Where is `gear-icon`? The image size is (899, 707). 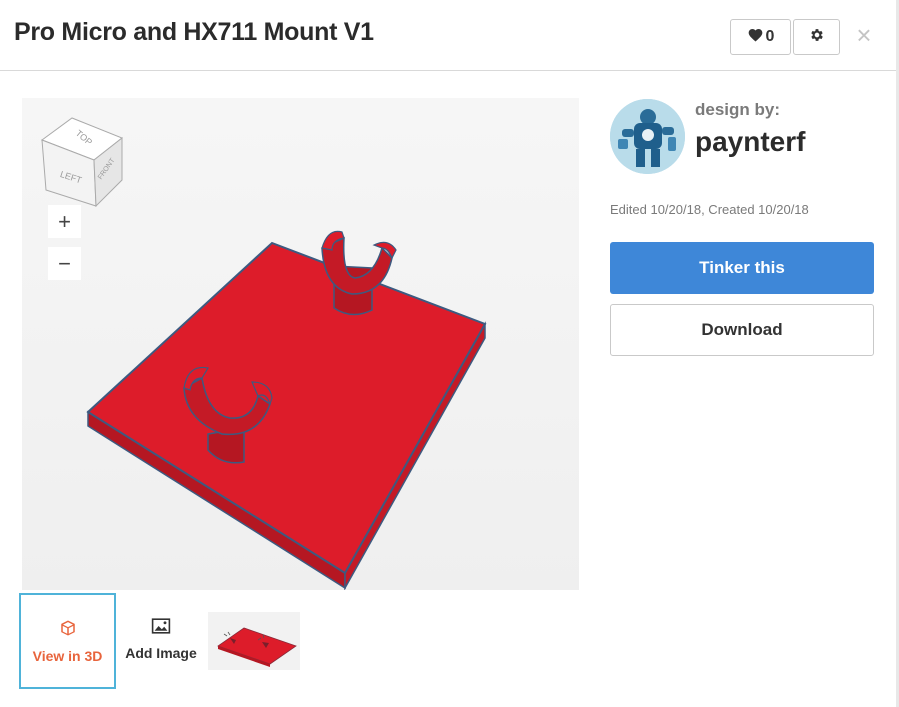 gear-icon is located at coordinates (817, 37).